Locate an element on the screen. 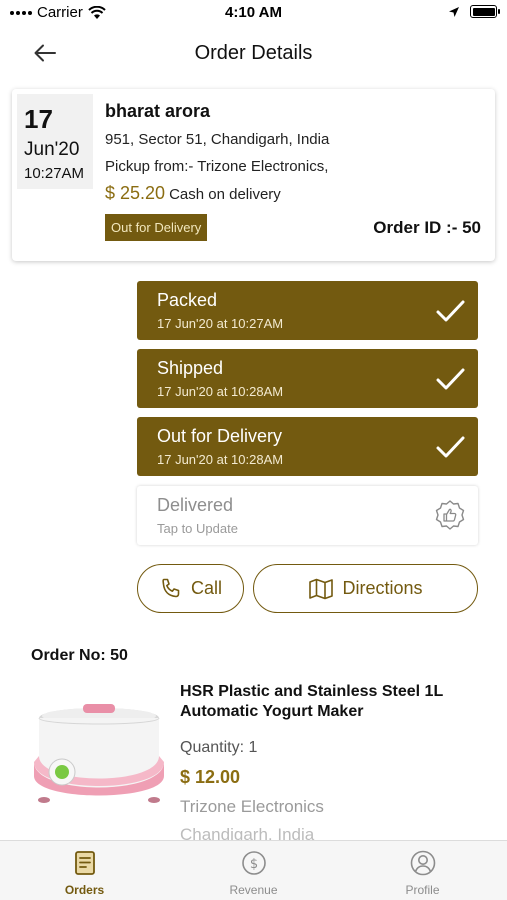  directions-label: Directions is located at coordinates (382, 588).